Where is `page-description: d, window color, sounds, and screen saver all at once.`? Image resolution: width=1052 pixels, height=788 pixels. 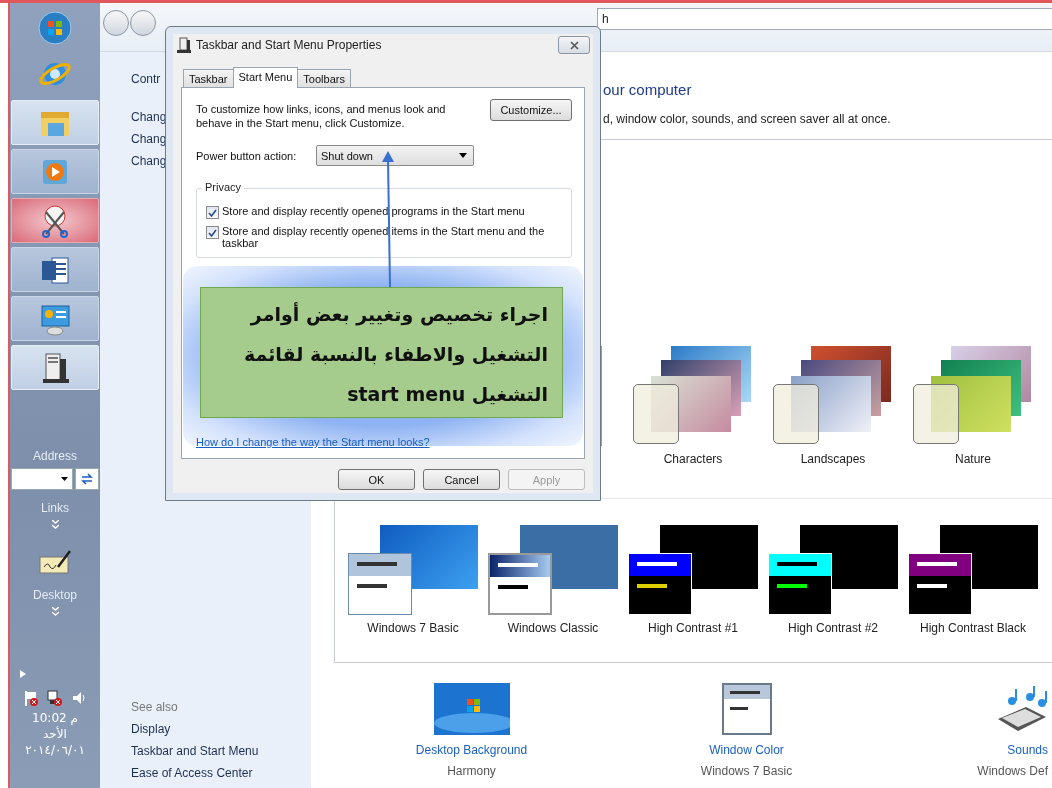 page-description: d, window color, sounds, and screen saver all at once. is located at coordinates (747, 119).